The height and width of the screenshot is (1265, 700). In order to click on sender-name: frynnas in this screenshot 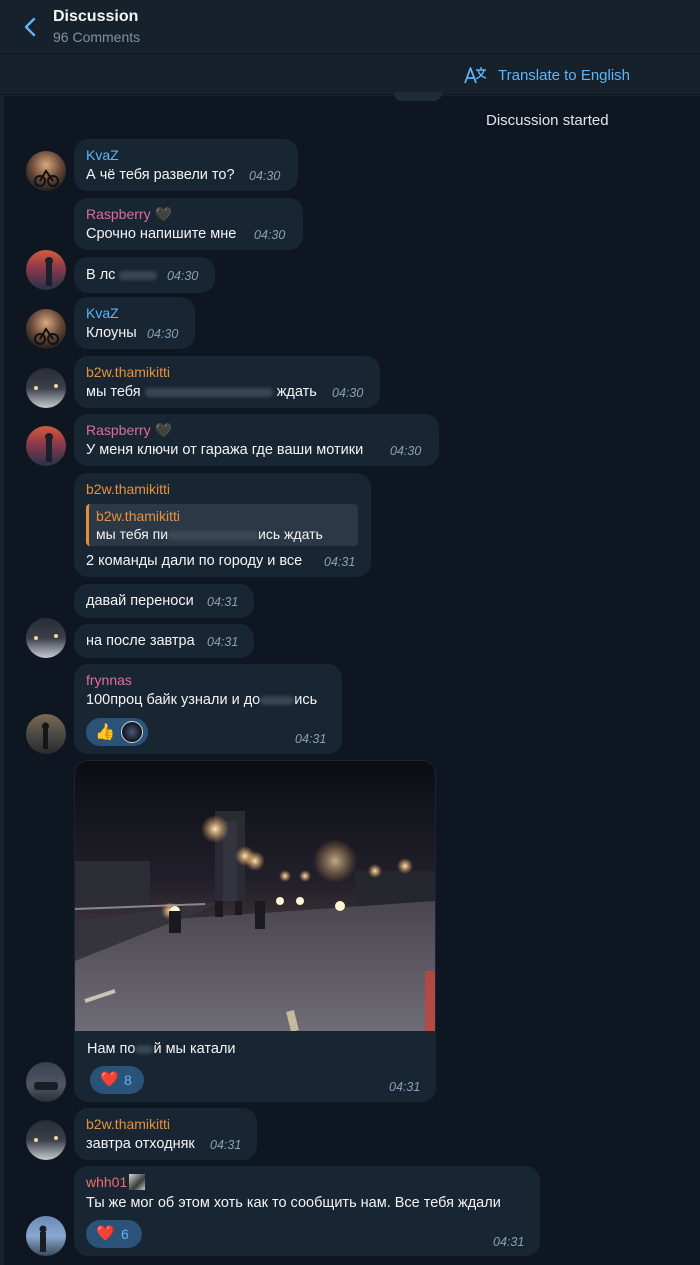, I will do `click(109, 680)`.